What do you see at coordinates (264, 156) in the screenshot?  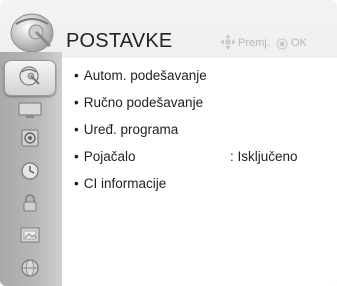 I see `booster-value: : Isključeno` at bounding box center [264, 156].